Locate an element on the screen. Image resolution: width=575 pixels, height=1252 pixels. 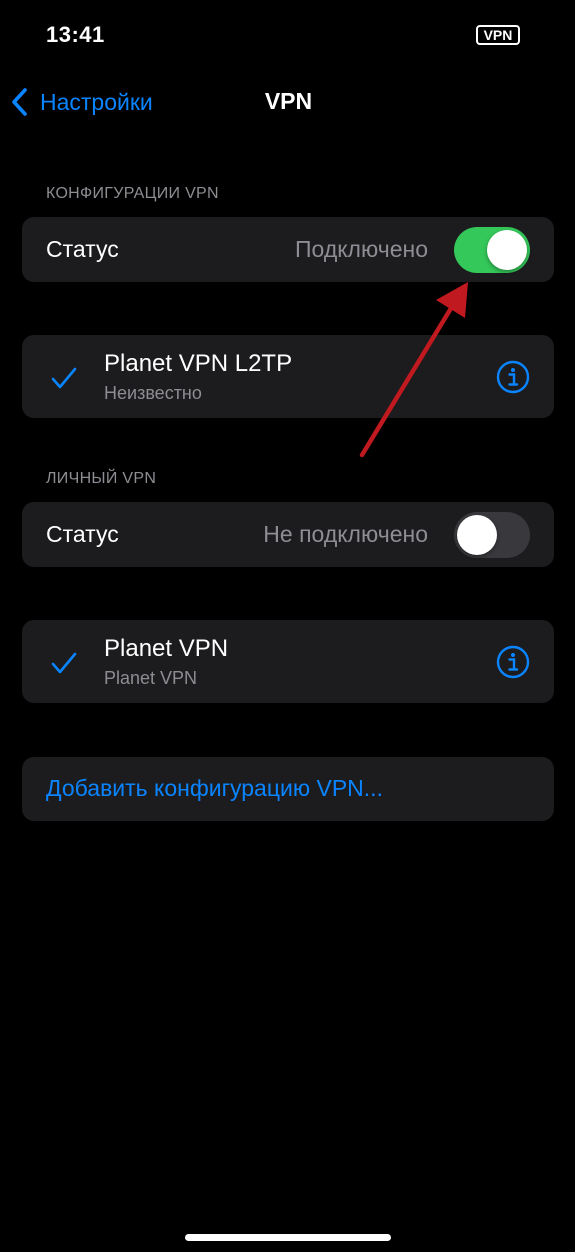
section-header-personal-vpn: ЛИЧНЫЙ VPN is located at coordinates (101, 478).